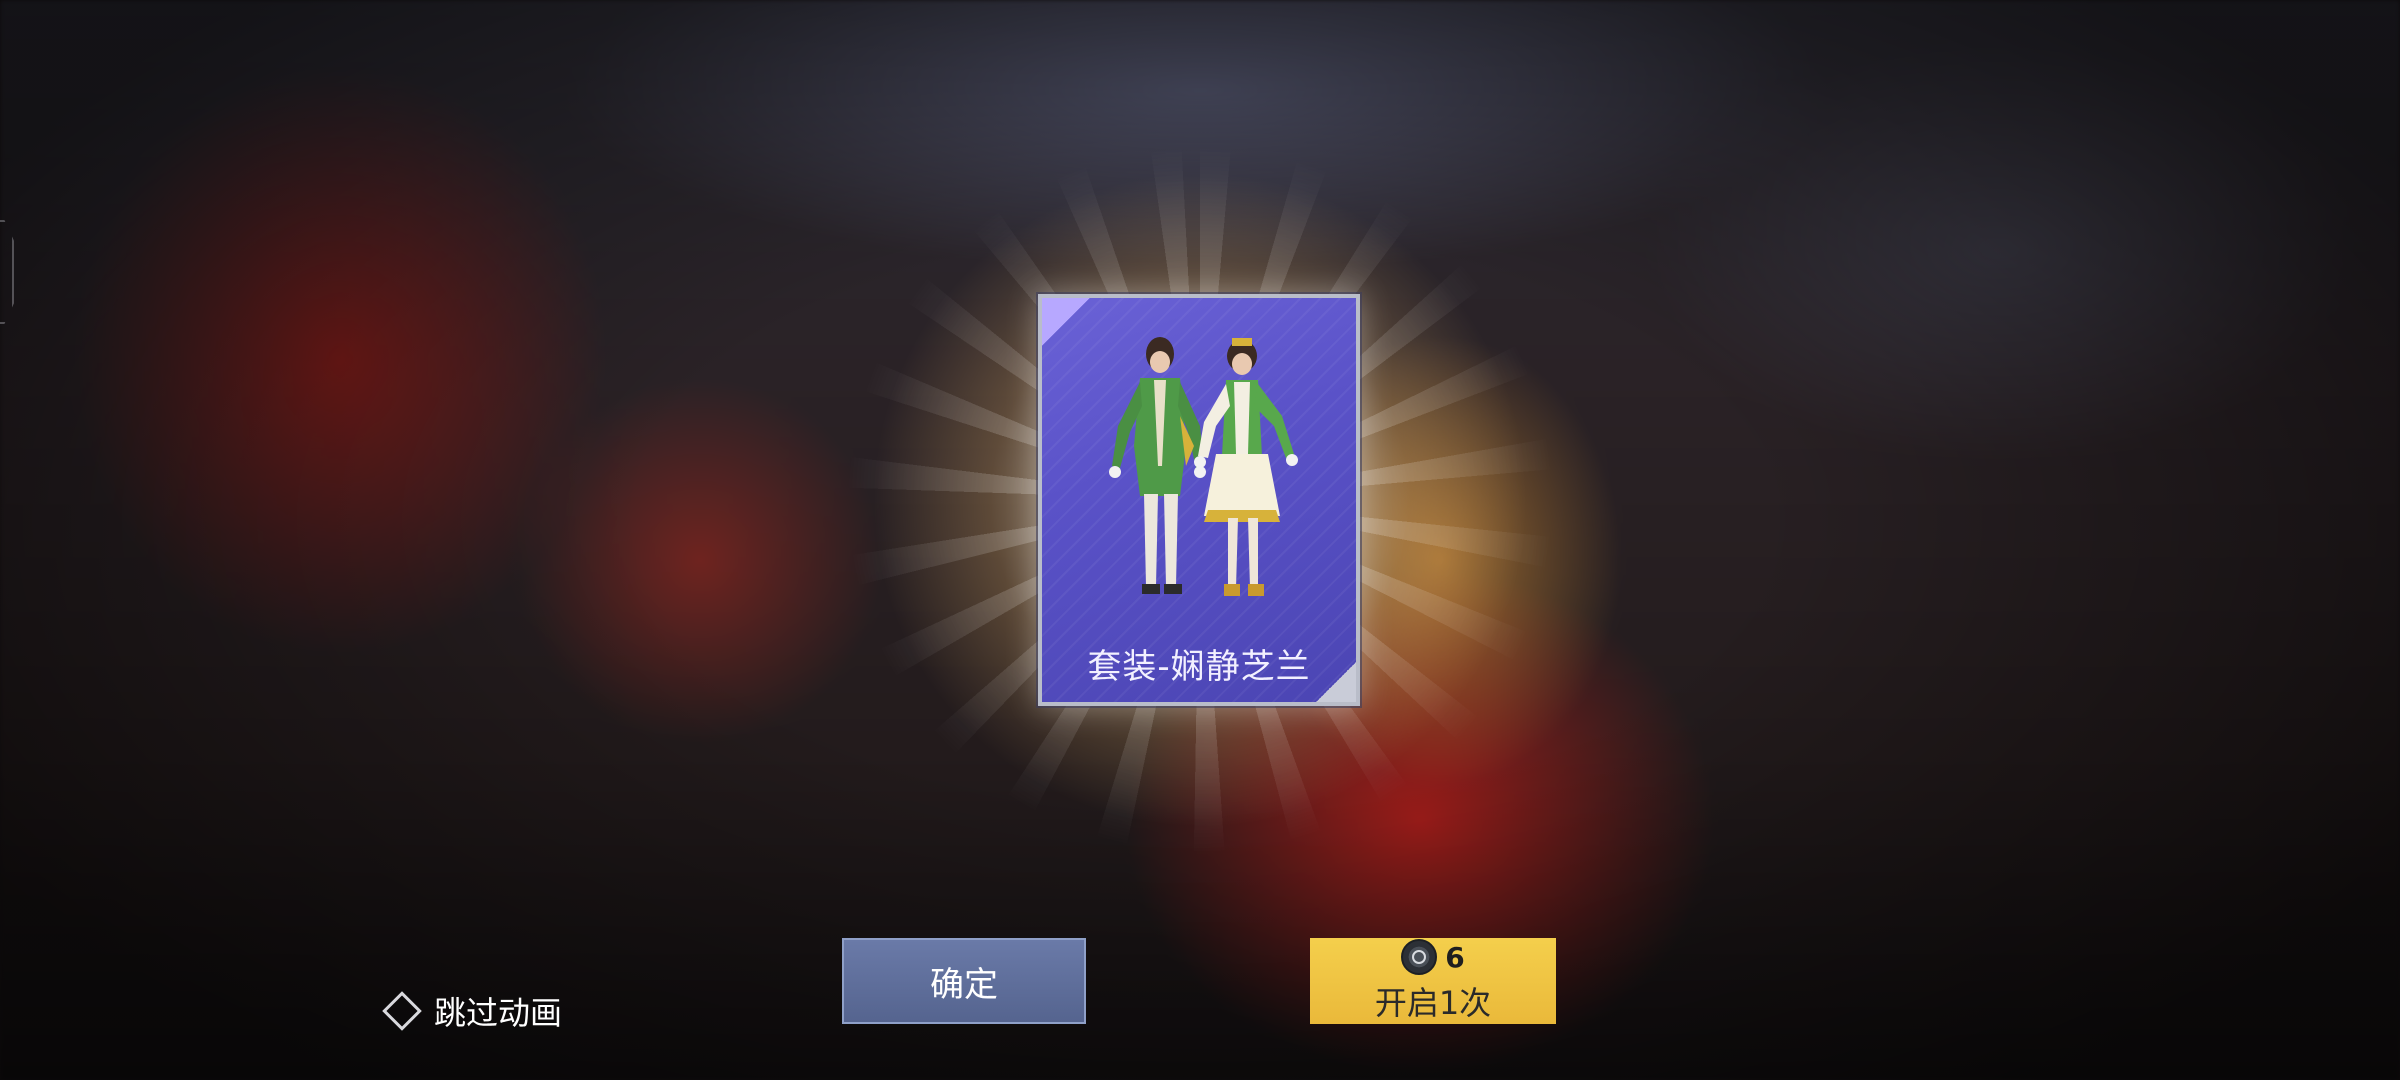 This screenshot has height=1080, width=2400. I want to click on male-outfit-figure, so click(1157, 465).